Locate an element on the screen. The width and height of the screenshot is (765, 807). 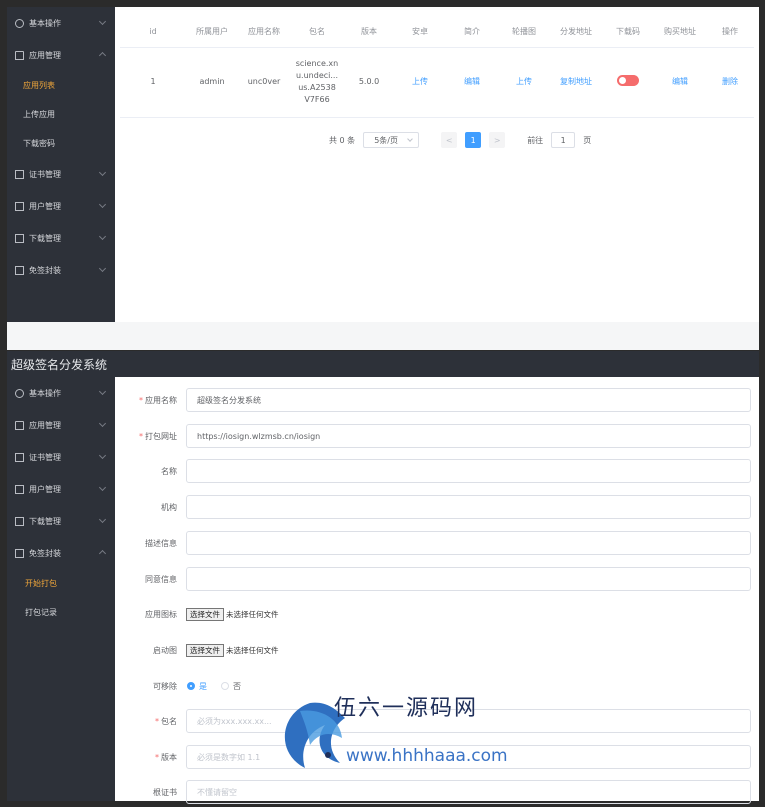
sidebar: 基本操作 应用管理 应用列表 上传应用 下载密码 证书管理 用户管理 下载管理 is located at coordinates (61, 164).